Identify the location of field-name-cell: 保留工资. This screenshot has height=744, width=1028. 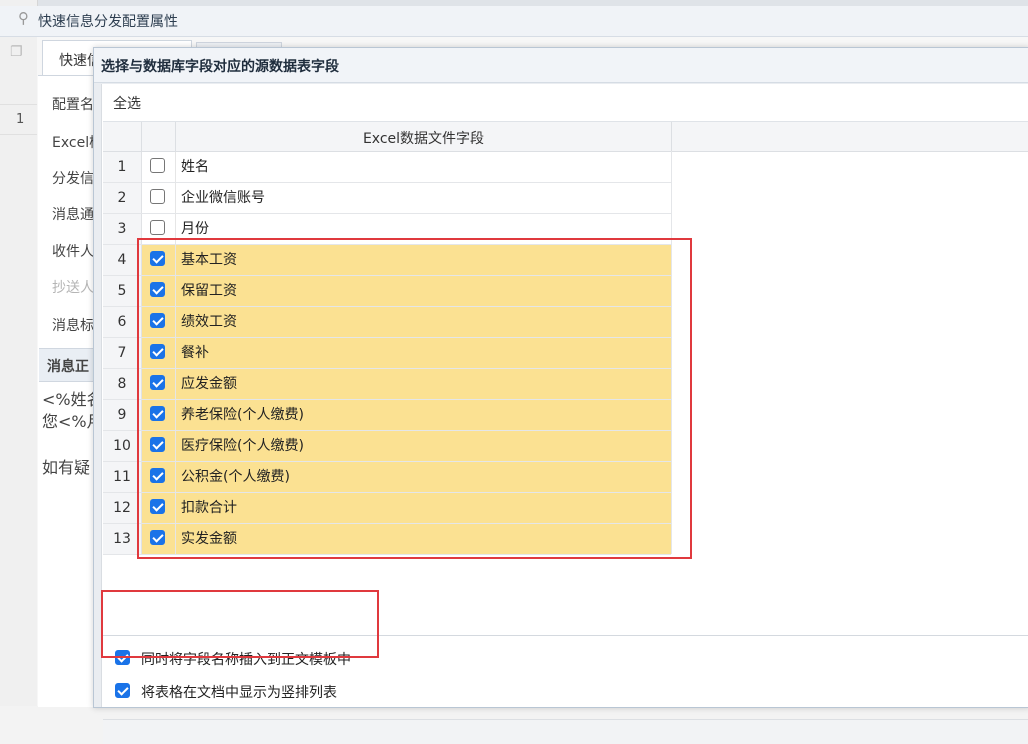
(423, 291).